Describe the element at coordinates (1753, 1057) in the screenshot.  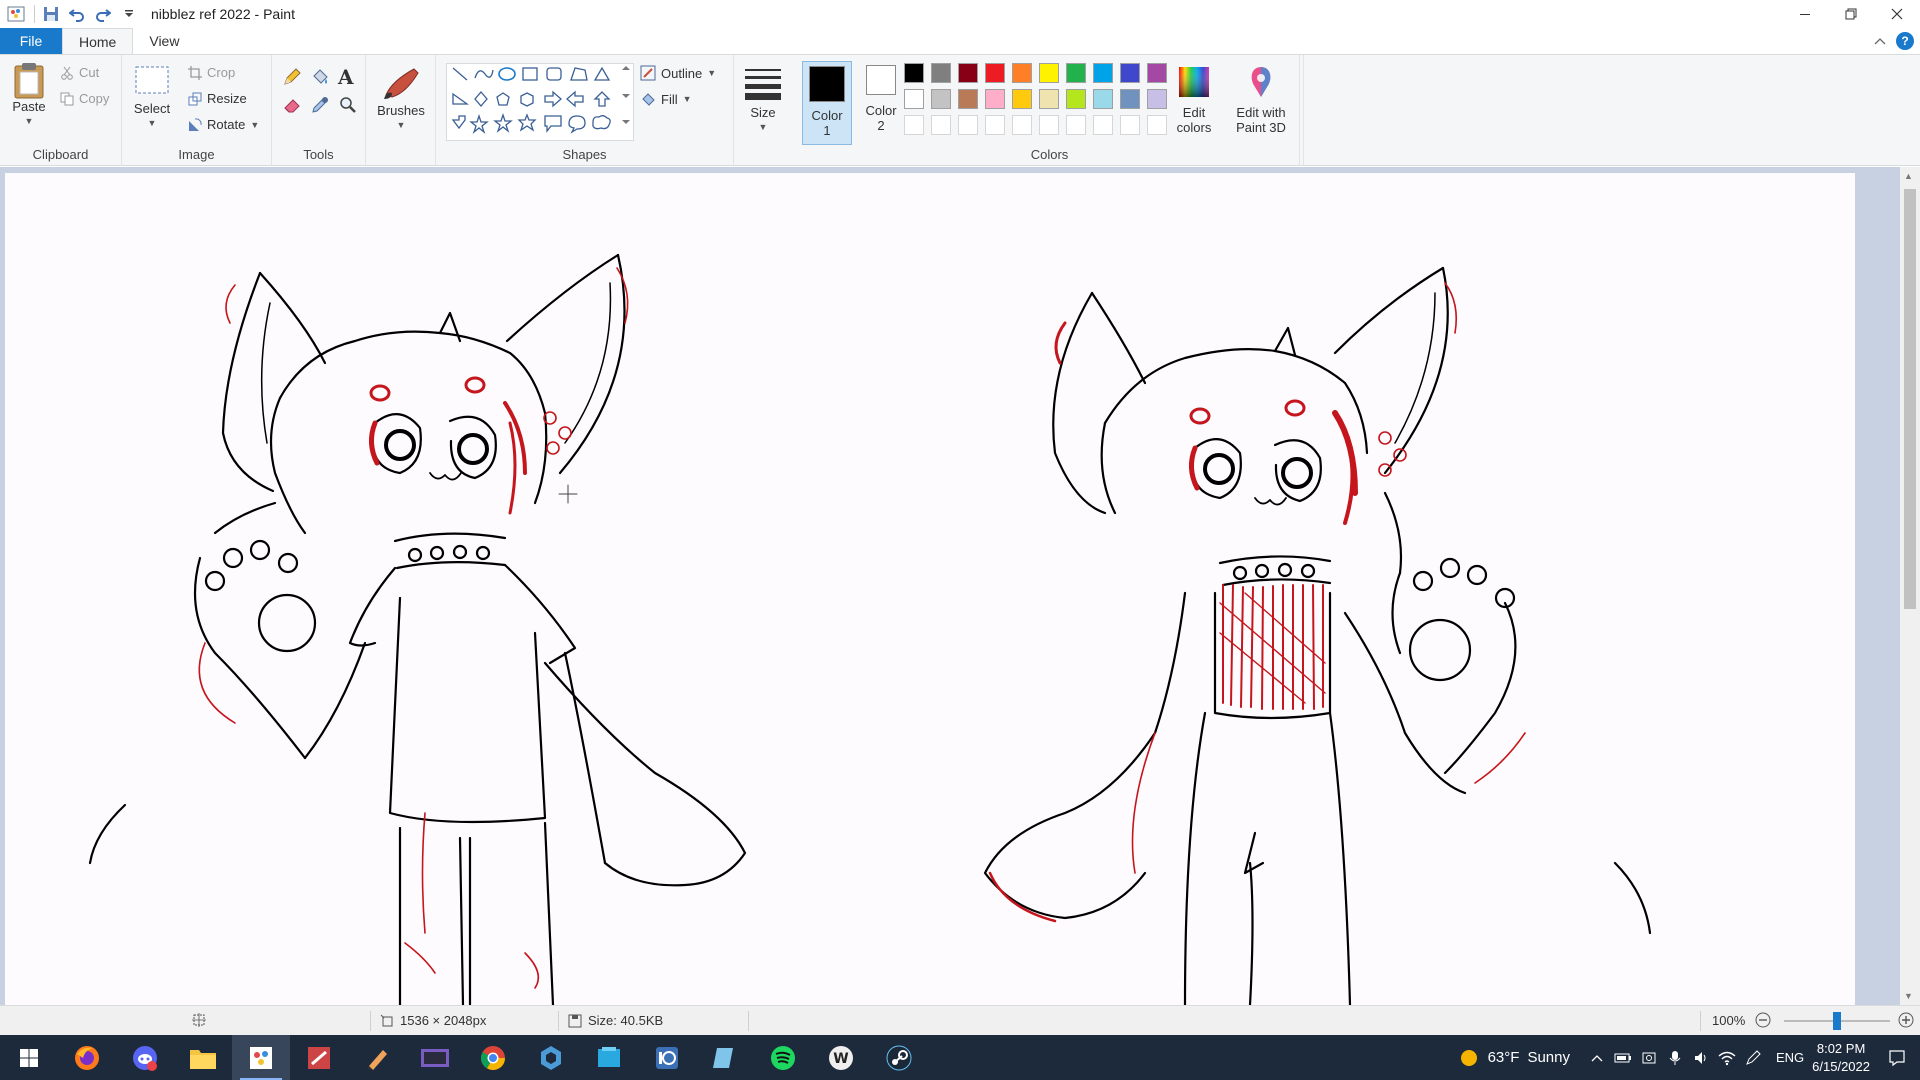
I see `pen-icon` at that location.